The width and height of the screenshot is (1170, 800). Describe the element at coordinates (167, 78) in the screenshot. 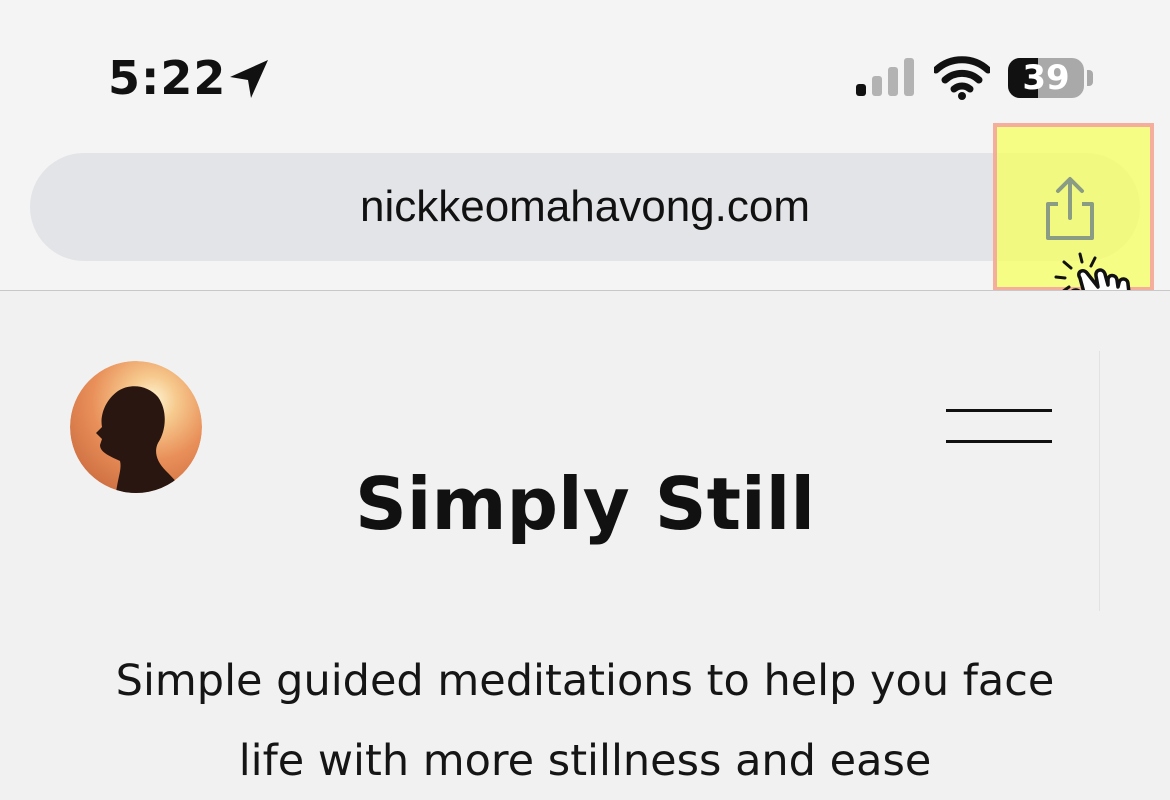

I see `status-time: 5:22` at that location.